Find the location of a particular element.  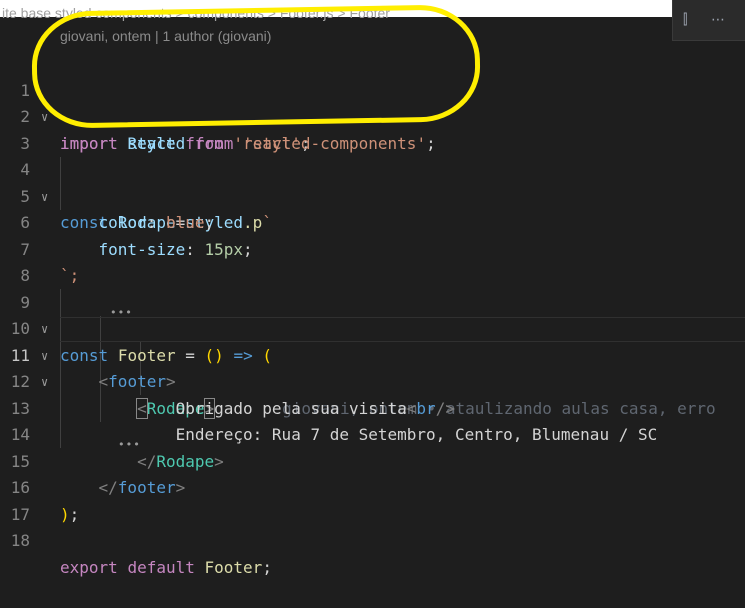

code-line: 17 is located at coordinates (372, 499).